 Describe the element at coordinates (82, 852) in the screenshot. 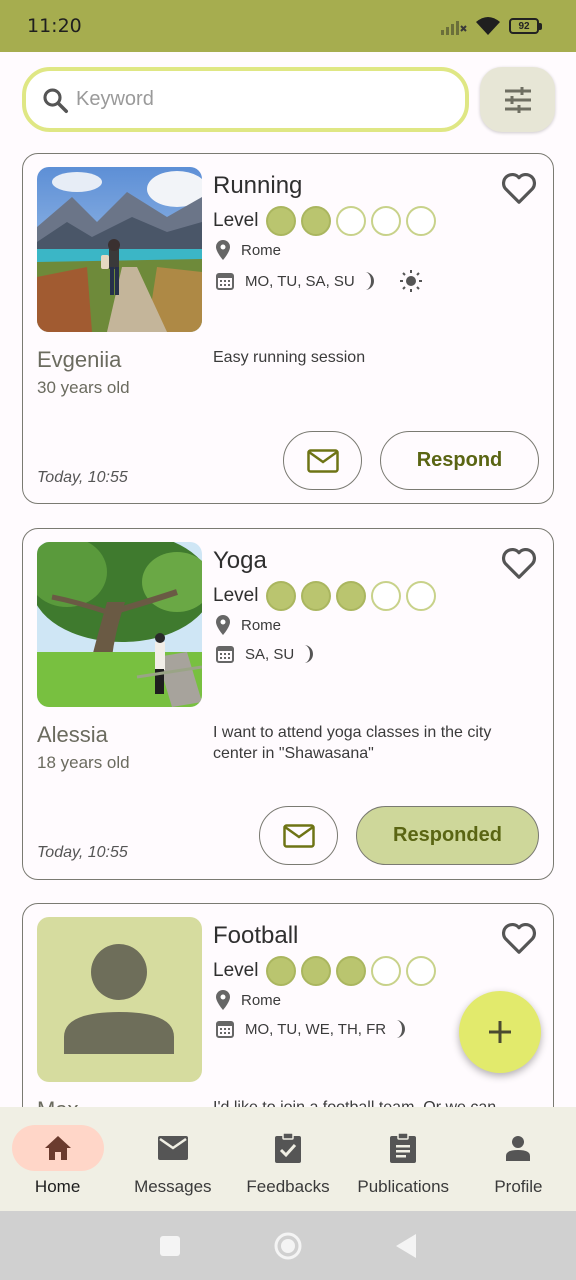

I see `post-time: Today, 10:55` at that location.